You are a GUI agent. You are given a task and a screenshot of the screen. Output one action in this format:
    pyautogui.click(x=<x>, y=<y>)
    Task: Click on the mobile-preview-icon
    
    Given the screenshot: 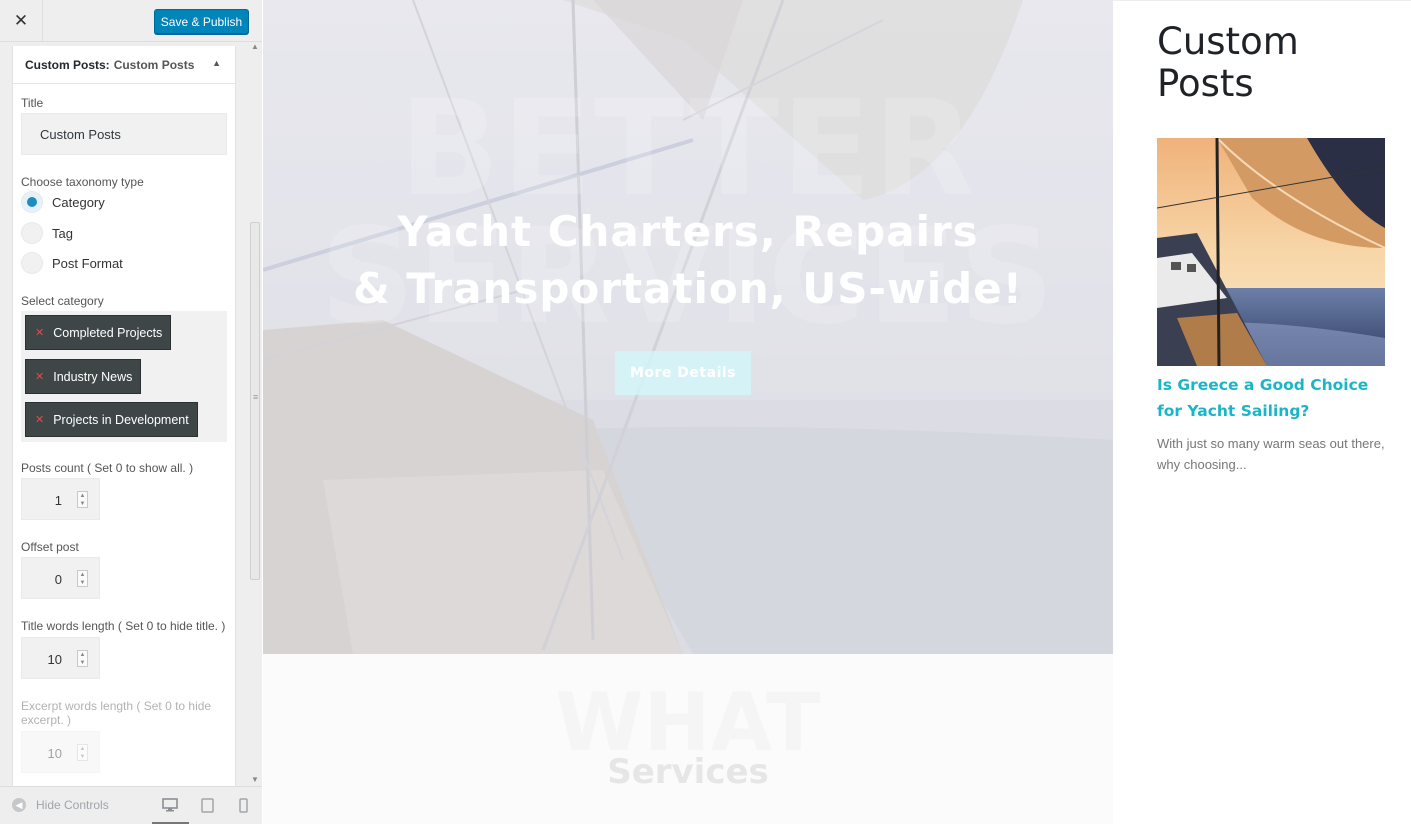 What is the action you would take?
    pyautogui.click(x=243, y=805)
    